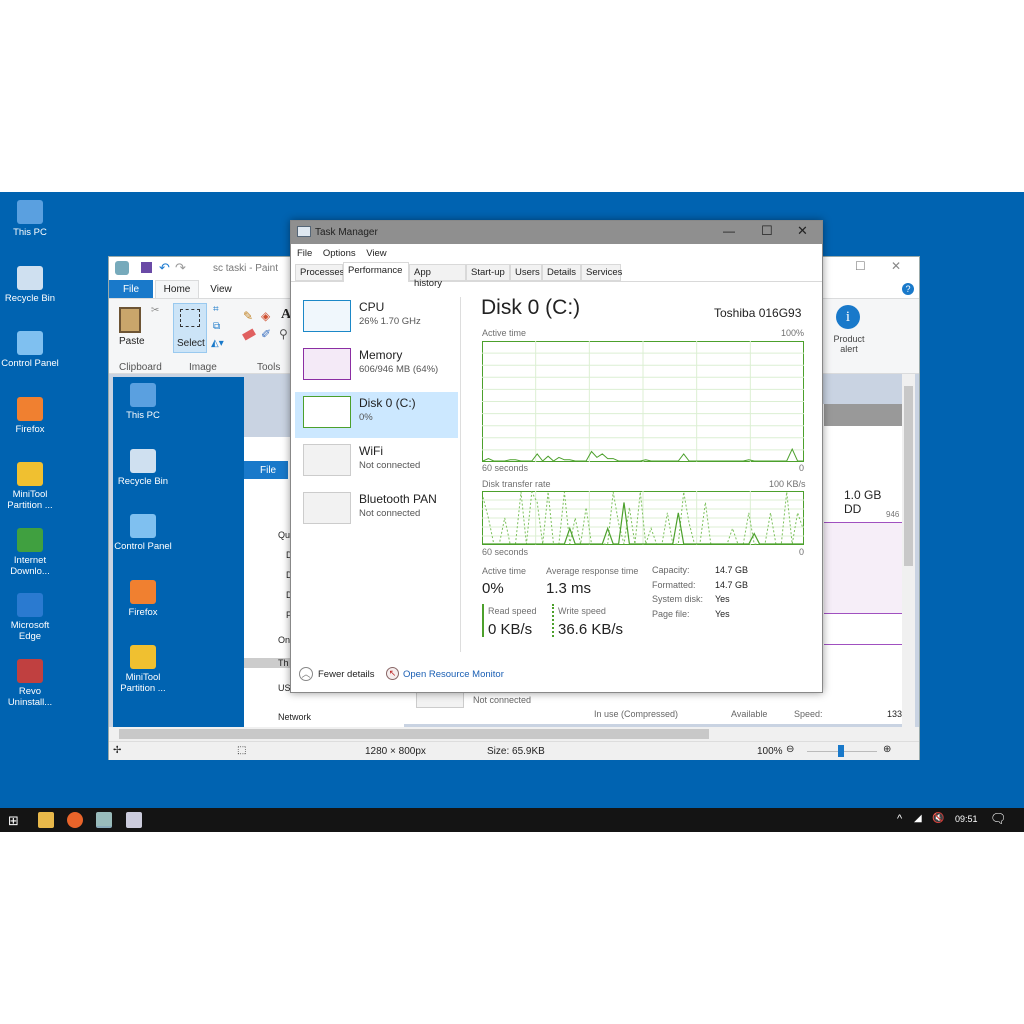 The height and width of the screenshot is (1024, 1024). I want to click on menu-view: View, so click(376, 253).